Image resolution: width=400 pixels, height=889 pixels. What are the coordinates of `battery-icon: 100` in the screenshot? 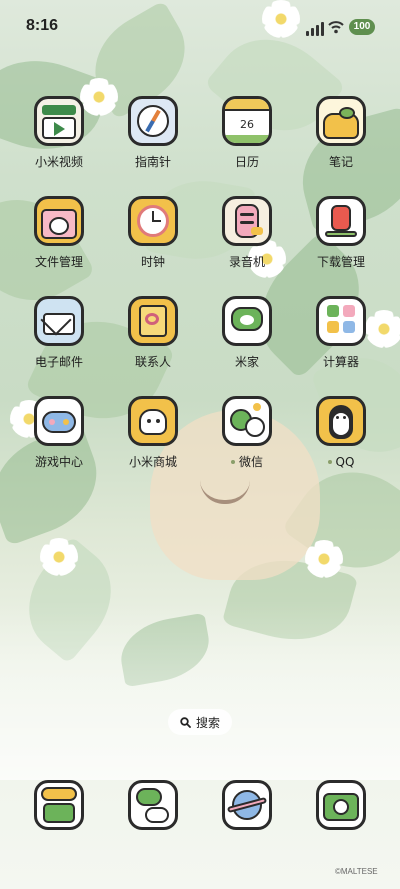 It's located at (362, 27).